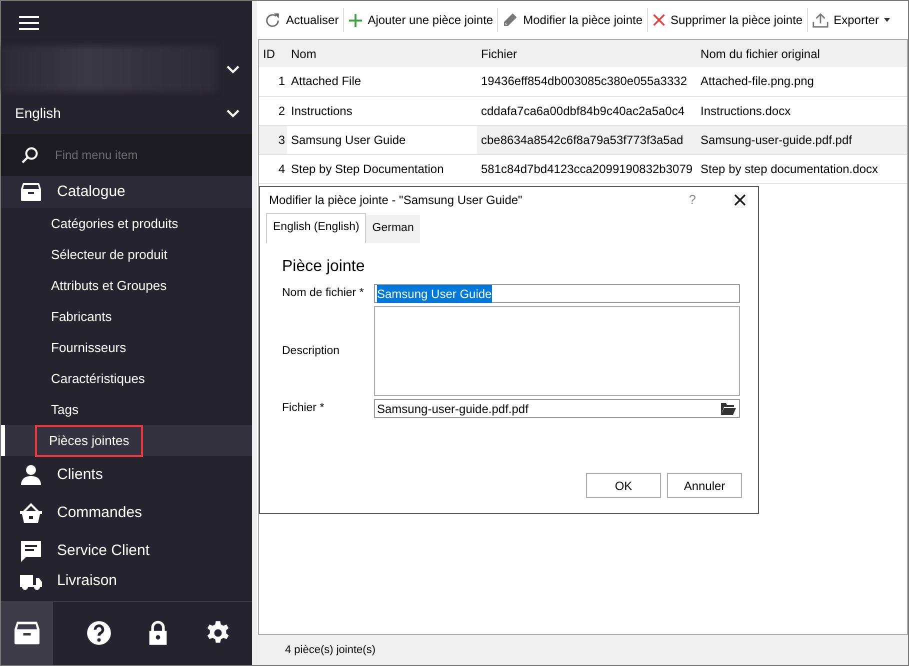 The width and height of the screenshot is (909, 666). What do you see at coordinates (851, 20) in the screenshot?
I see `toolbar-button: Exporter` at bounding box center [851, 20].